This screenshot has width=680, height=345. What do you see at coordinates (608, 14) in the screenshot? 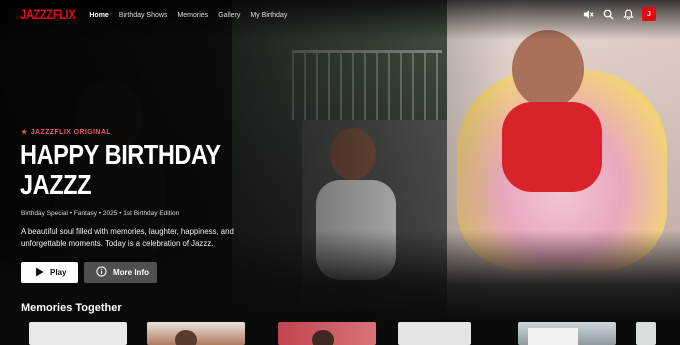
I see `search-icon` at bounding box center [608, 14].